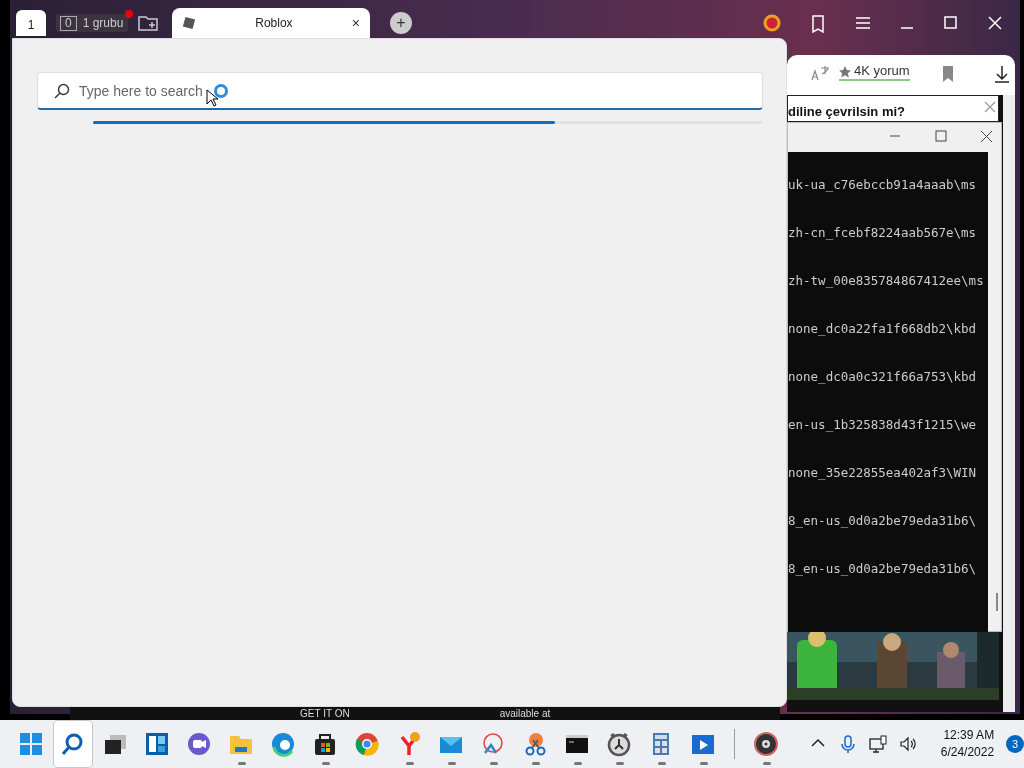 The image size is (1024, 768). What do you see at coordinates (30, 744) in the screenshot?
I see `start-icon` at bounding box center [30, 744].